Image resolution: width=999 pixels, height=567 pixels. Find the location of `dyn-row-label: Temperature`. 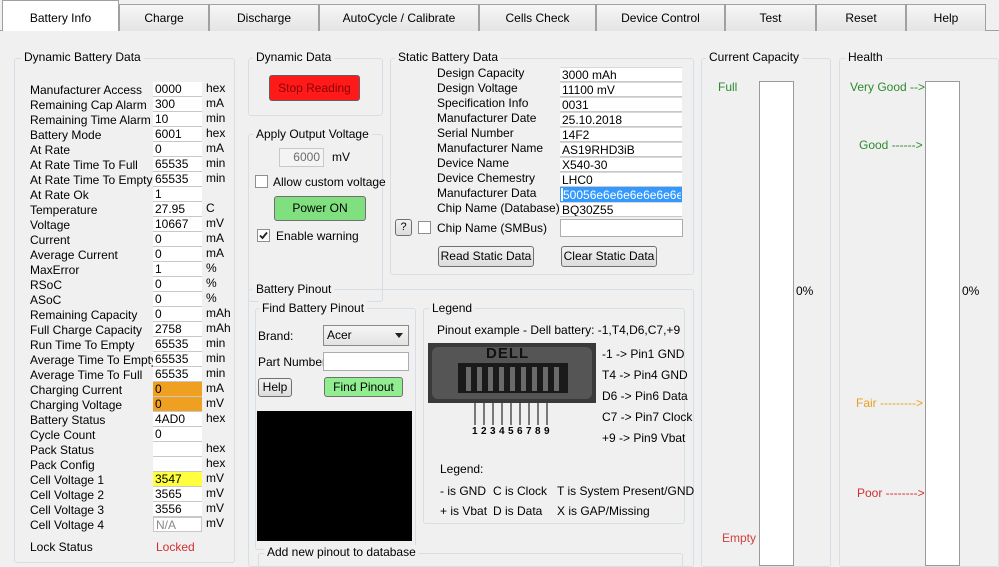

dyn-row-label: Temperature is located at coordinates (64, 210).